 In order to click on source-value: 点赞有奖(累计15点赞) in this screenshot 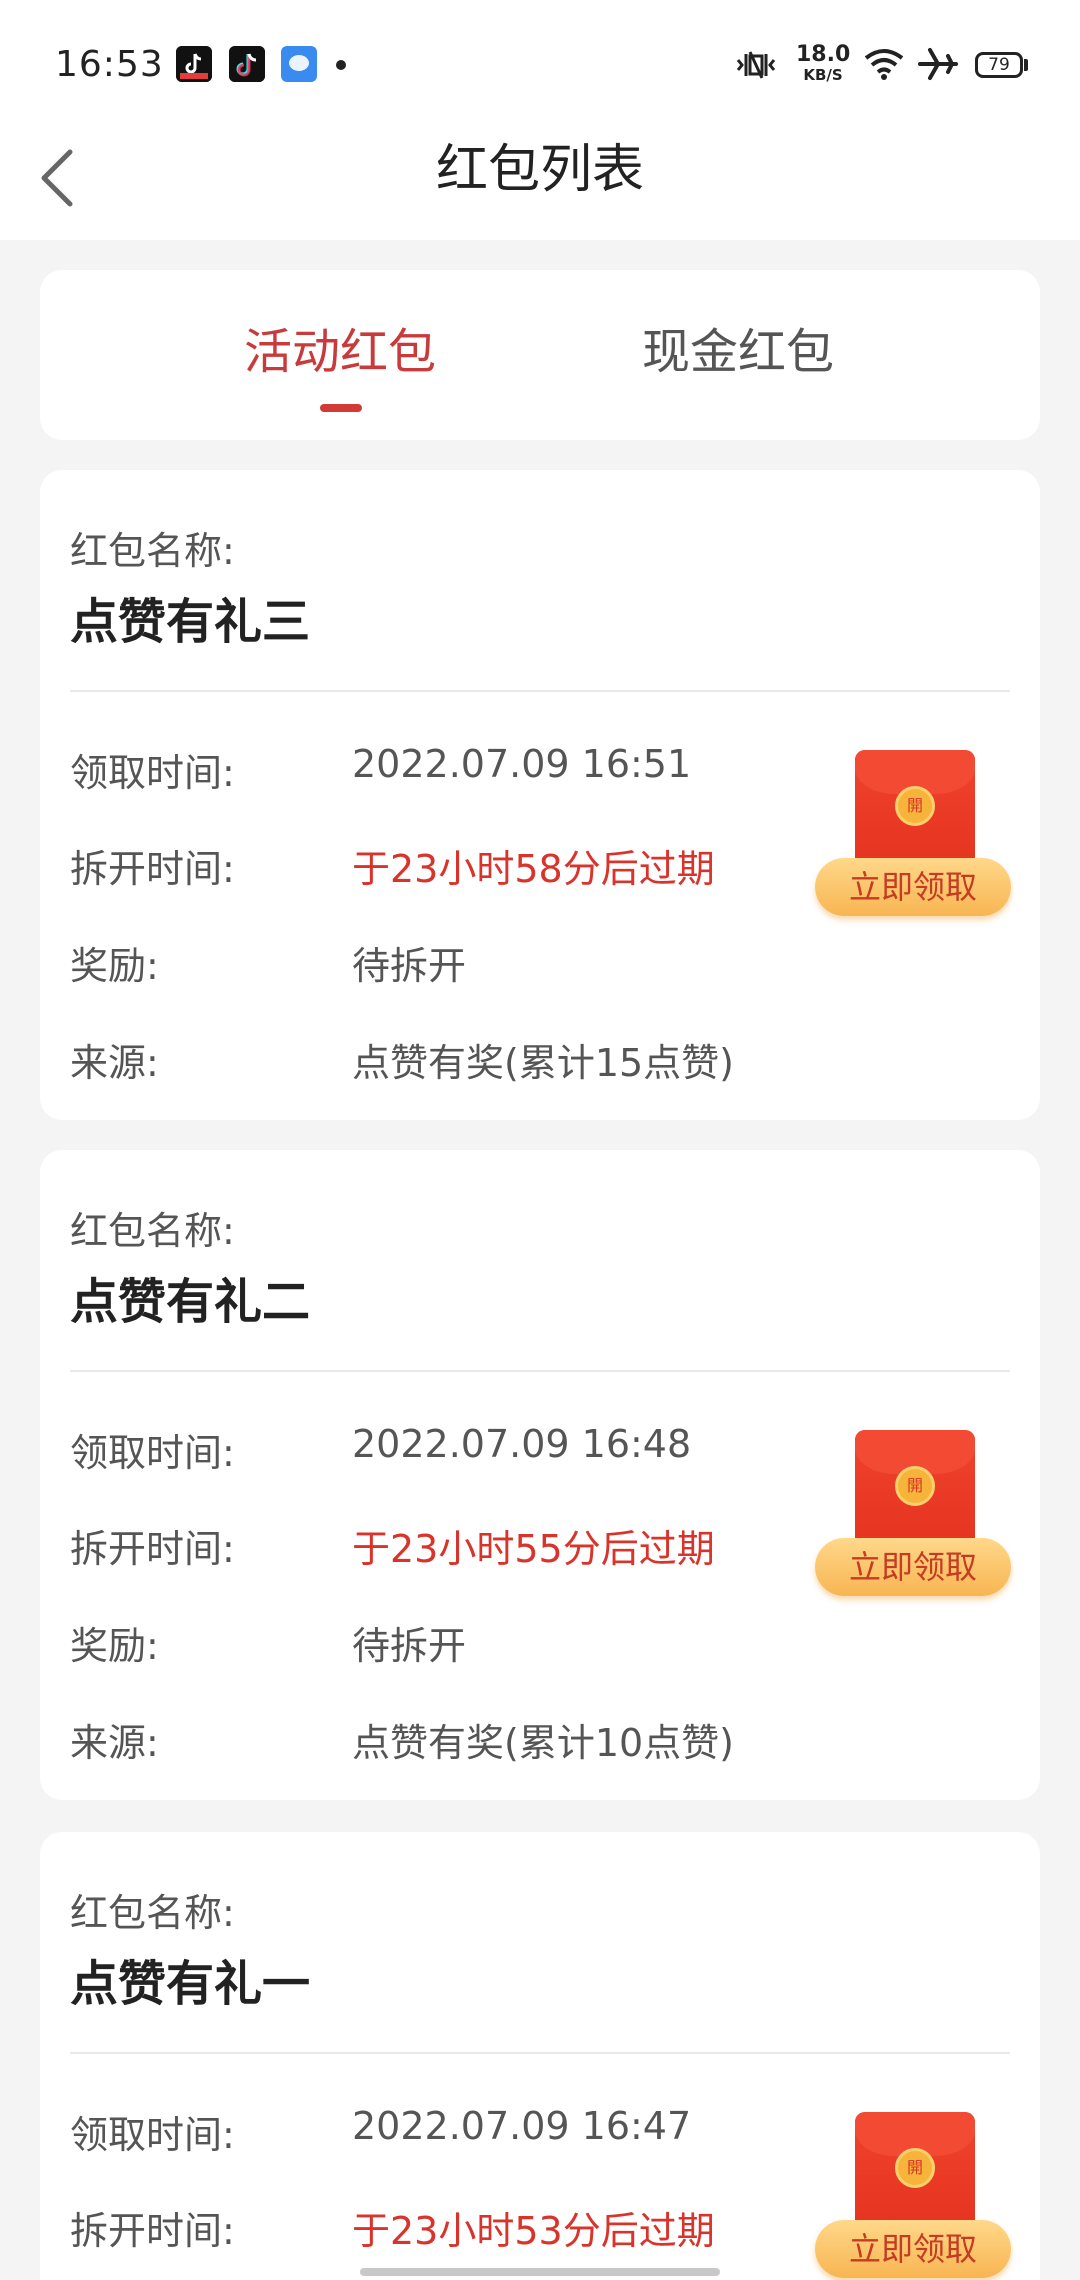, I will do `click(543, 1063)`.